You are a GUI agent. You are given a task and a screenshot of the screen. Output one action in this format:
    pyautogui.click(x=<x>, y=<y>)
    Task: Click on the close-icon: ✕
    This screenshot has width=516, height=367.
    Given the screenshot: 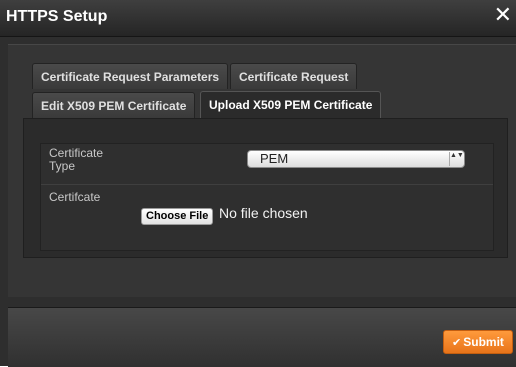 What is the action you would take?
    pyautogui.click(x=503, y=15)
    